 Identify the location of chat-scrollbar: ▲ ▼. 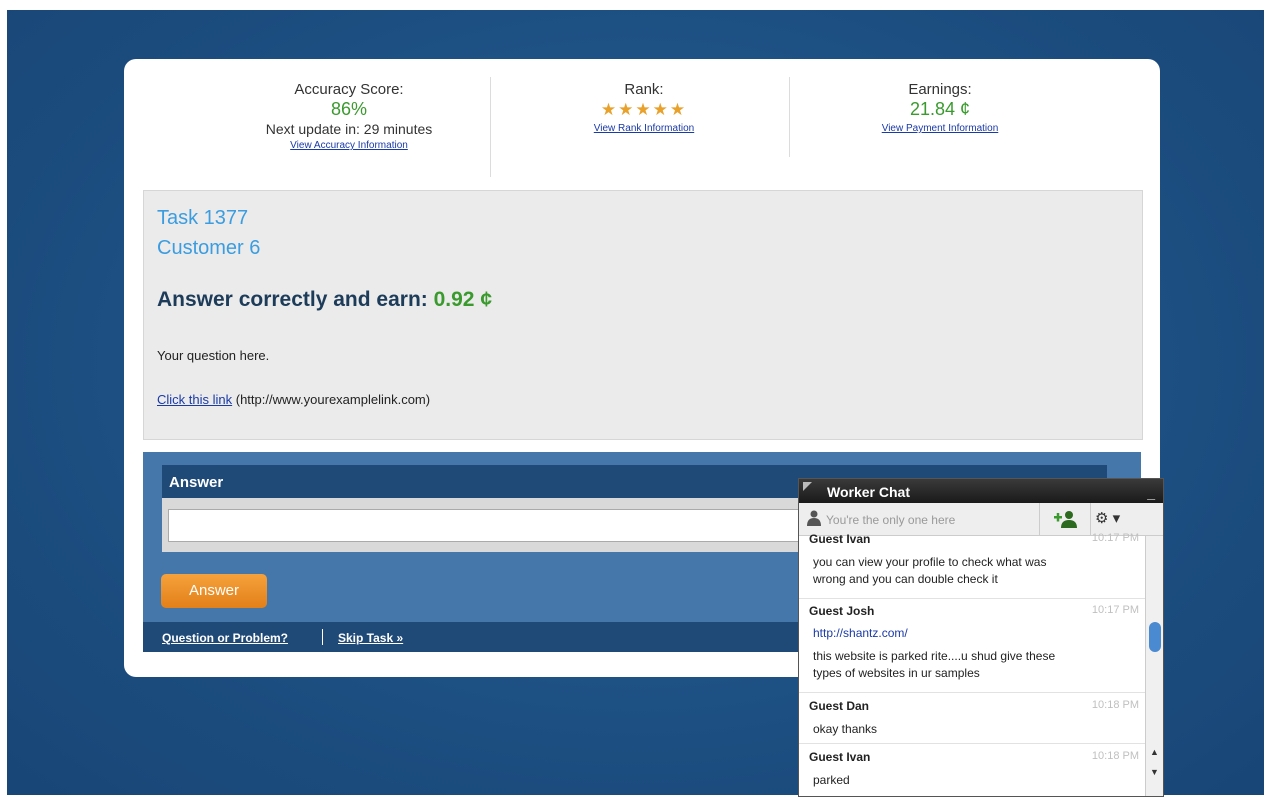
(1154, 666).